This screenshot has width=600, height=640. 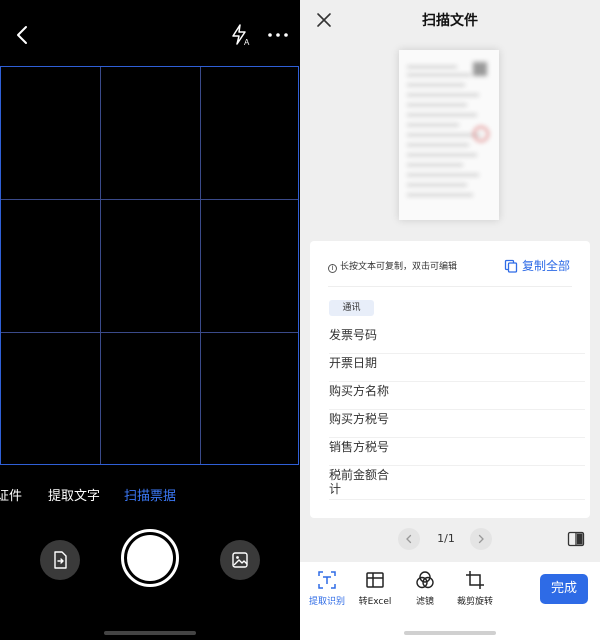 I want to click on shutter-icon, so click(x=150, y=558).